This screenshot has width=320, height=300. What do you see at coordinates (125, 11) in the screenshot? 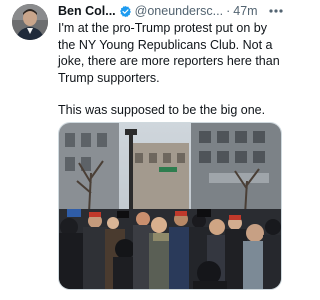
I see `verified-badge-icon` at bounding box center [125, 11].